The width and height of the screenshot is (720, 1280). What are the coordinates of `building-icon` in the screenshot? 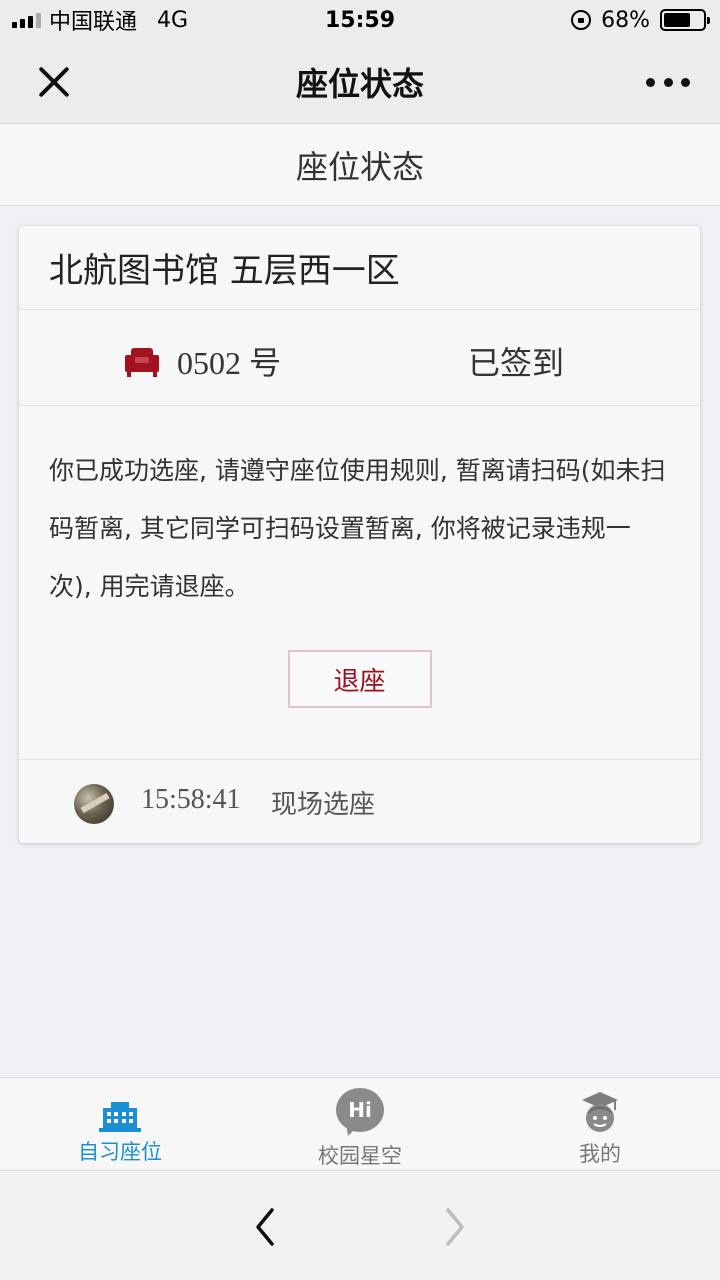 It's located at (120, 1117).